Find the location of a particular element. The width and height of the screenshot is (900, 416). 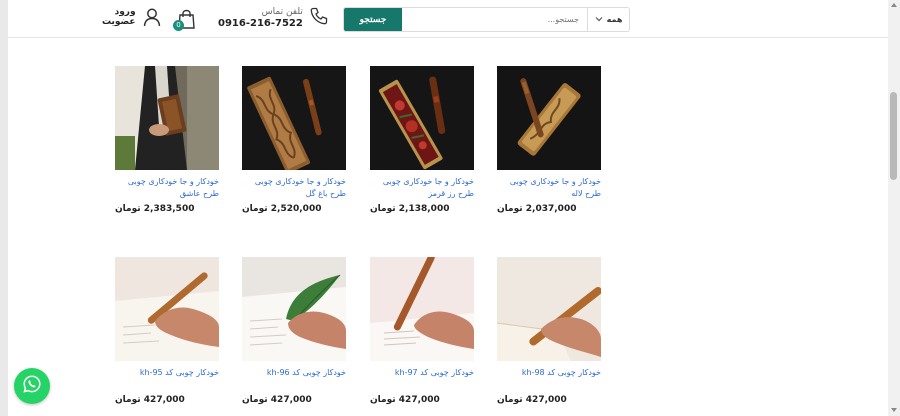

search-bar: جستجو همه is located at coordinates (486, 19).